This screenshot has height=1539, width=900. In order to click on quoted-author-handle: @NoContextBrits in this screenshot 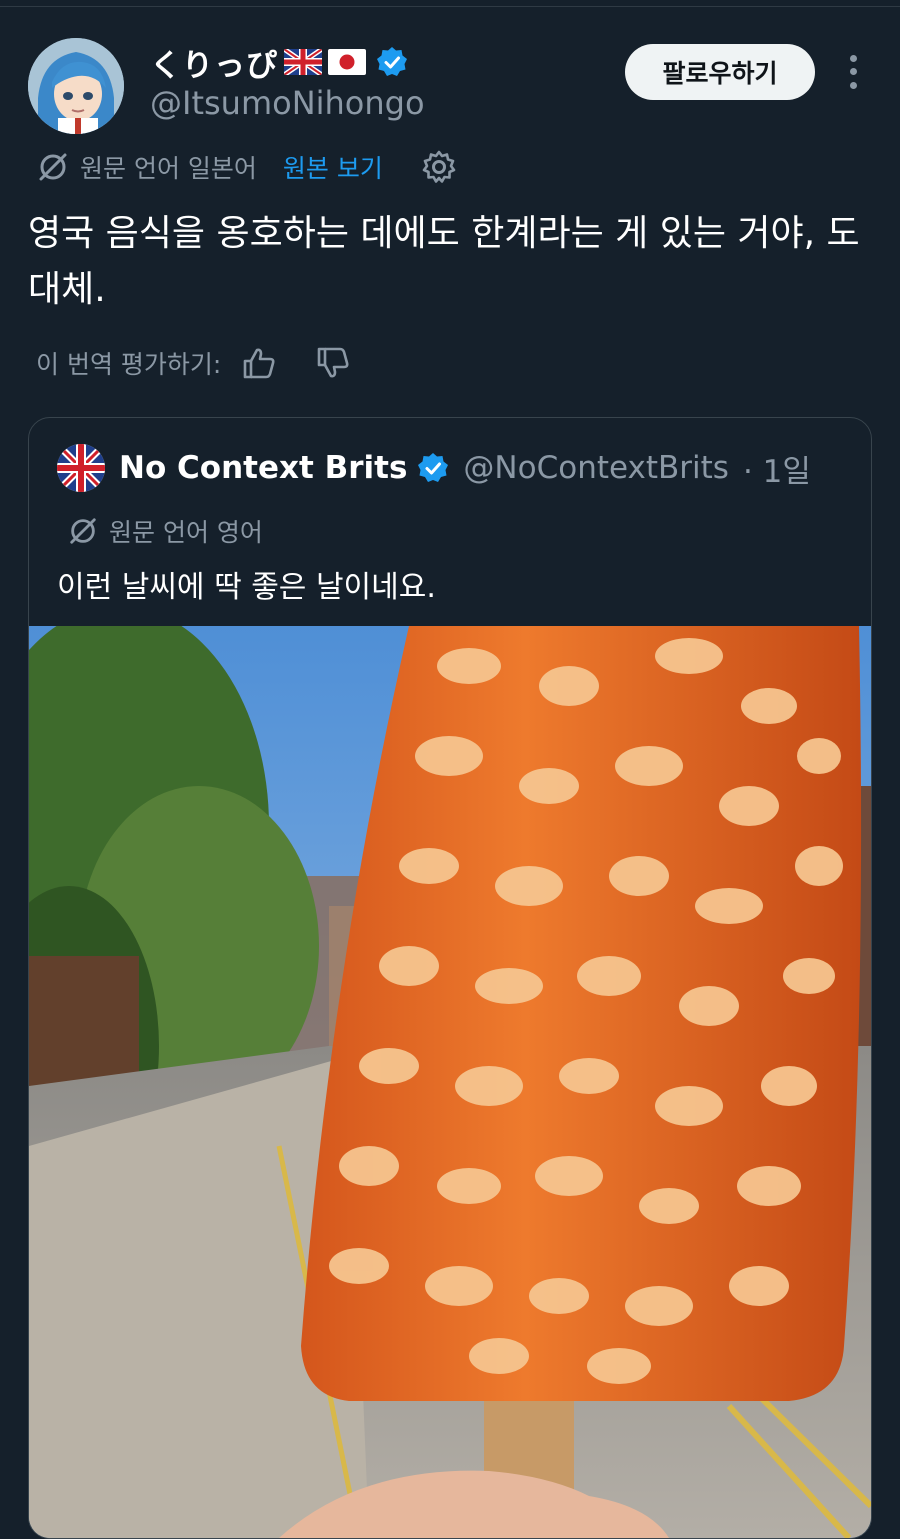, I will do `click(596, 468)`.